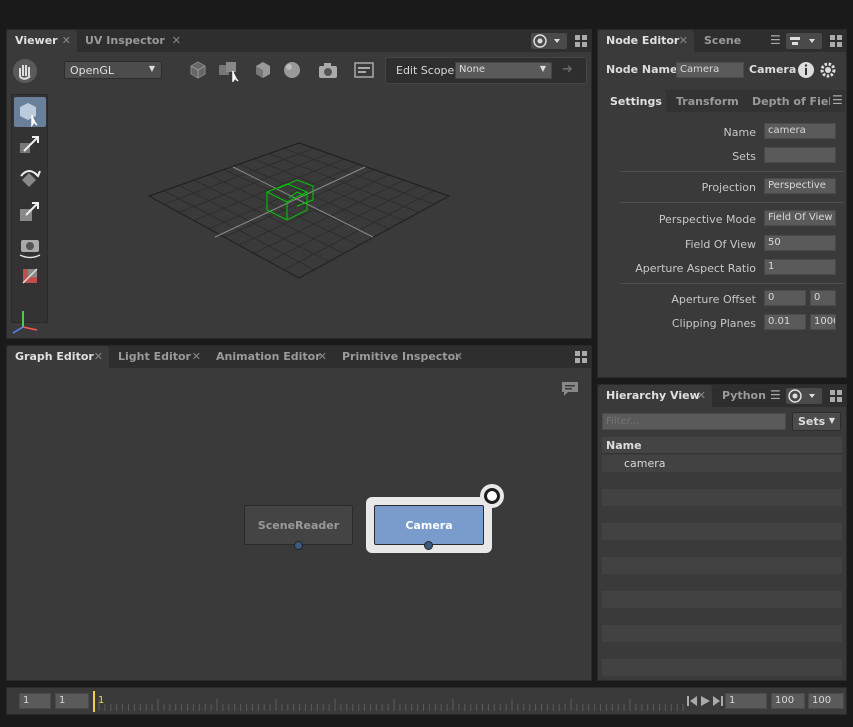 The width and height of the screenshot is (853, 727). What do you see at coordinates (25, 71) in the screenshot?
I see `hand-pan-icon` at bounding box center [25, 71].